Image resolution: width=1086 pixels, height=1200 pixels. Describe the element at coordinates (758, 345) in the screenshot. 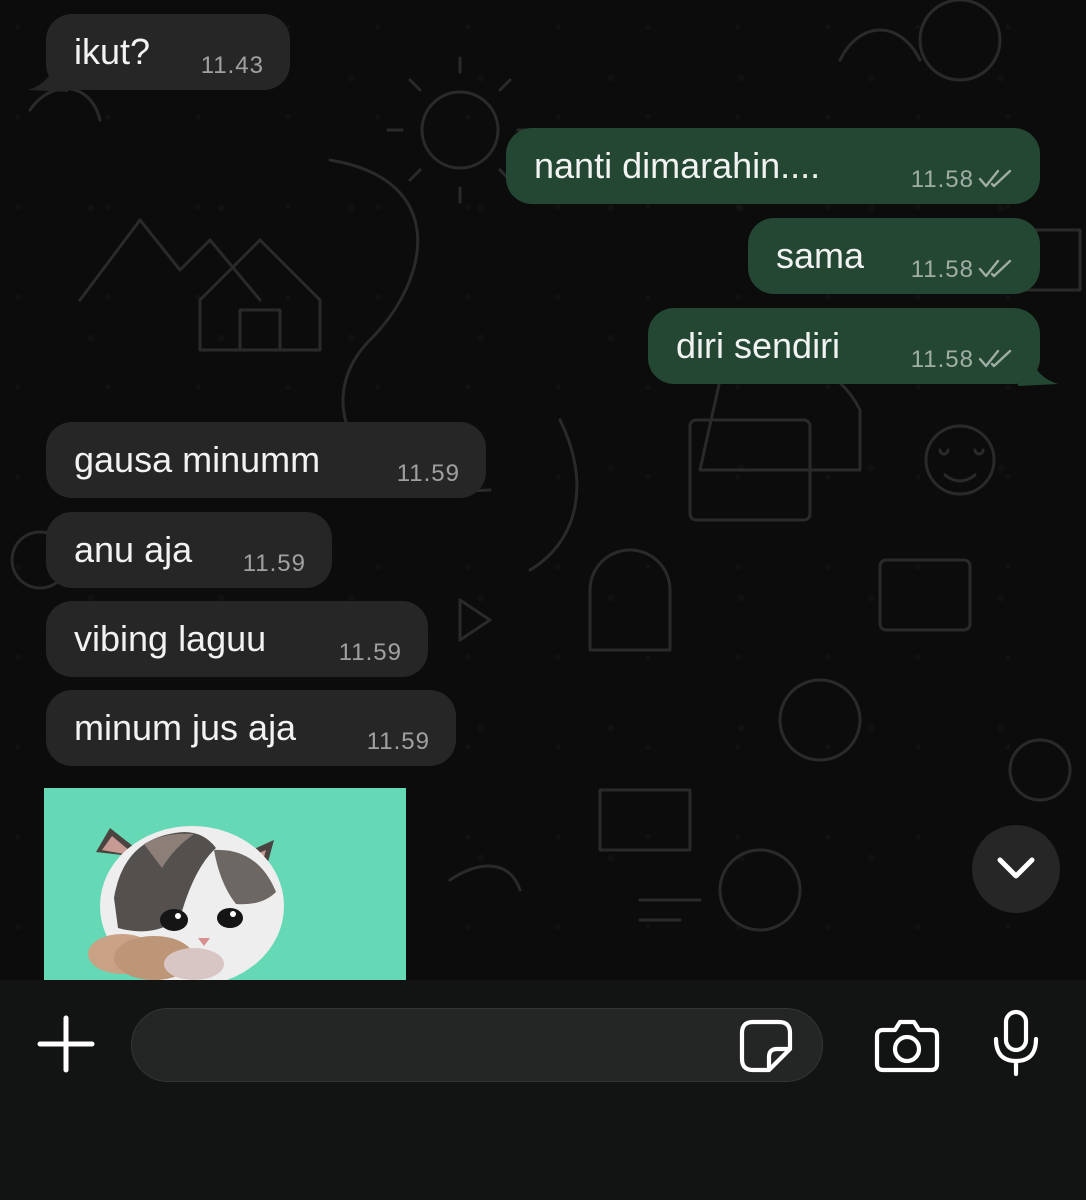

I see `message-text: diri sendiri` at that location.